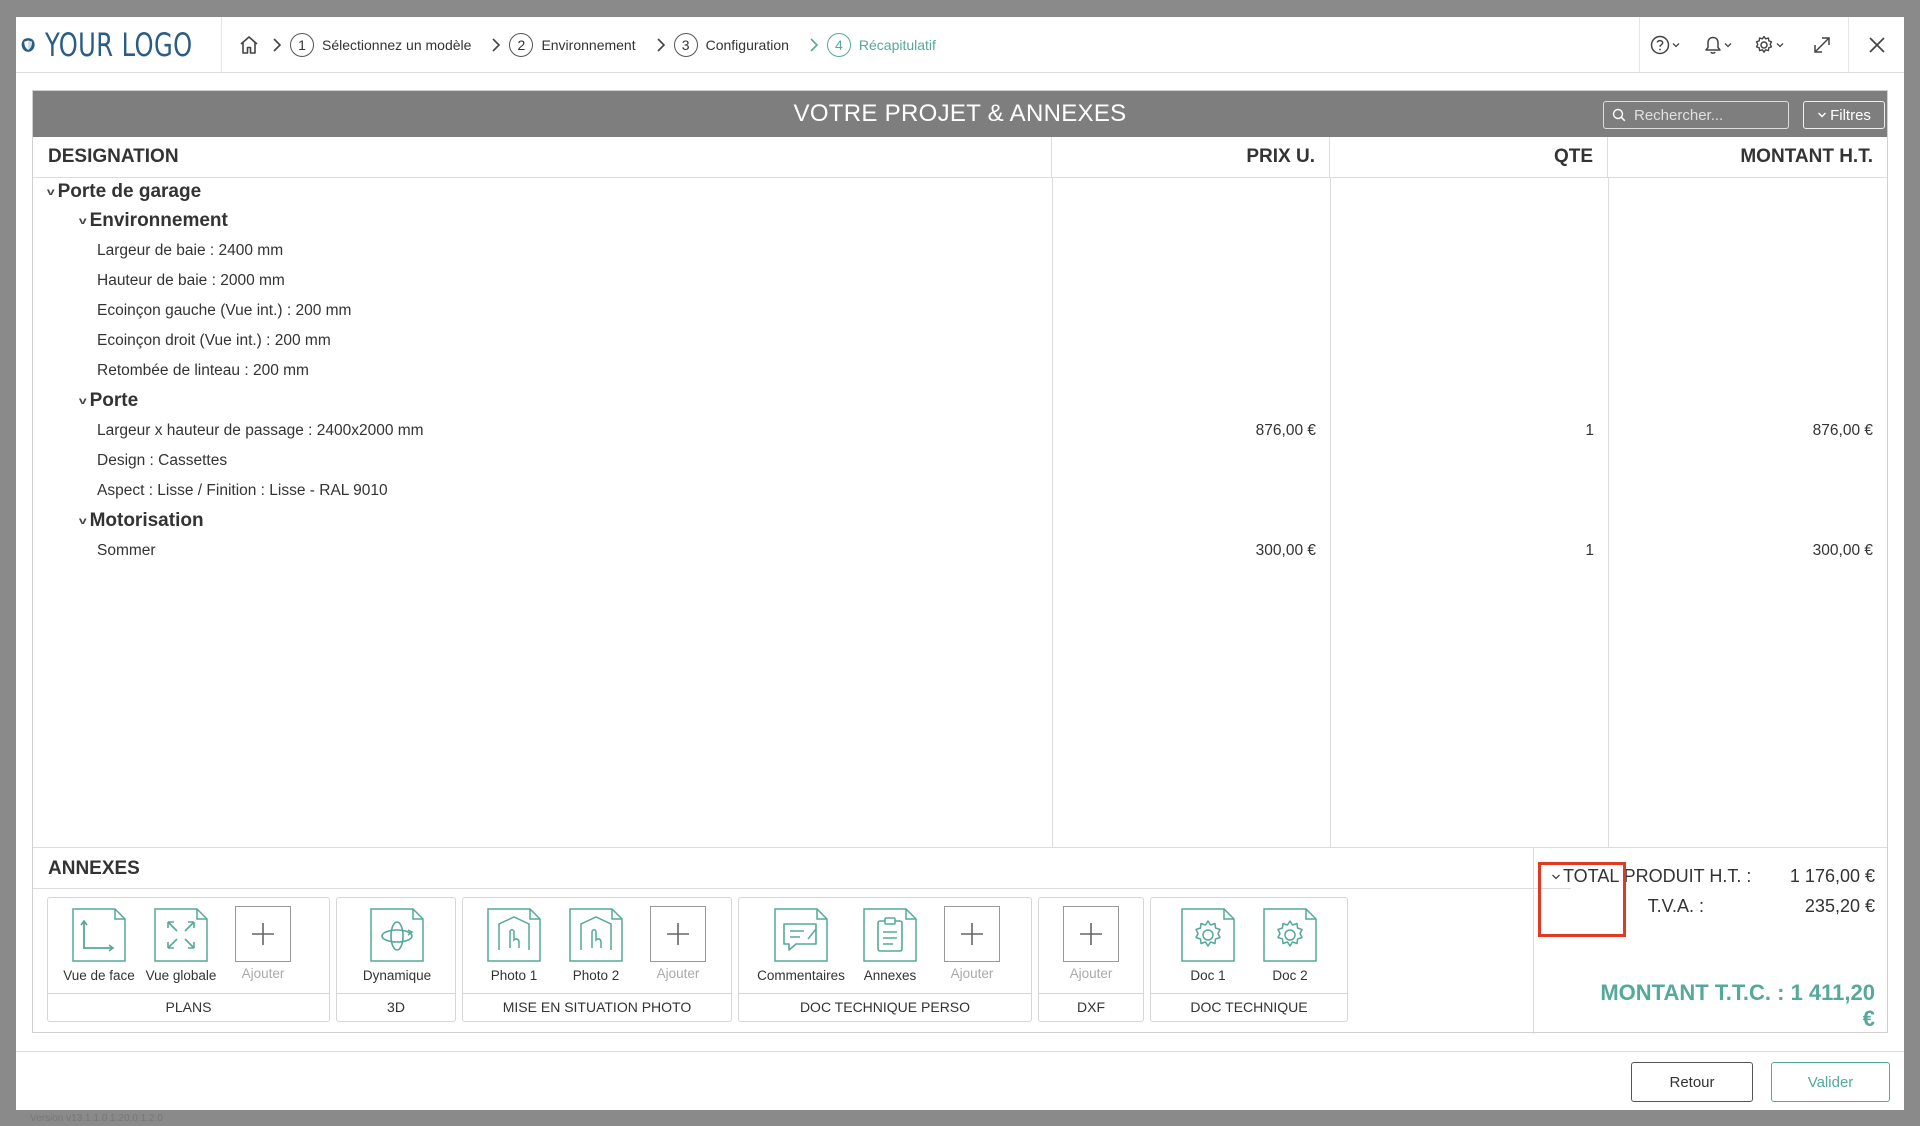  I want to click on table-row: Design : Cassettes, so click(960, 461).